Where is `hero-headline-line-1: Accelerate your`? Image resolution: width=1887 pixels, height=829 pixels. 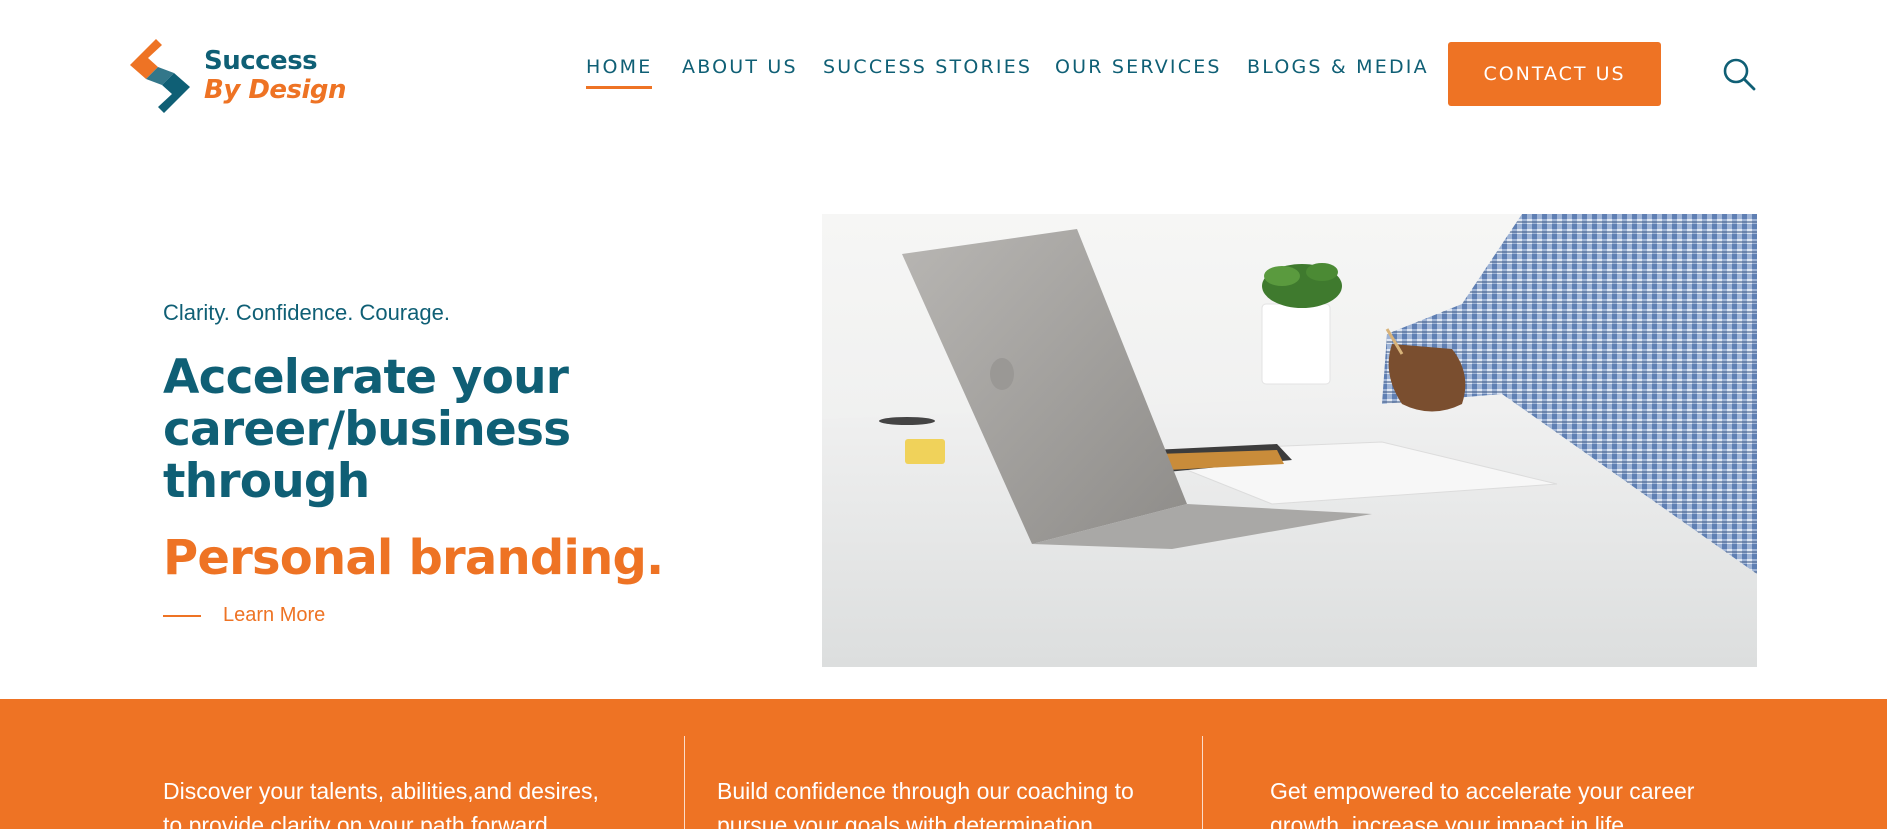 hero-headline-line-1: Accelerate your is located at coordinates (366, 377).